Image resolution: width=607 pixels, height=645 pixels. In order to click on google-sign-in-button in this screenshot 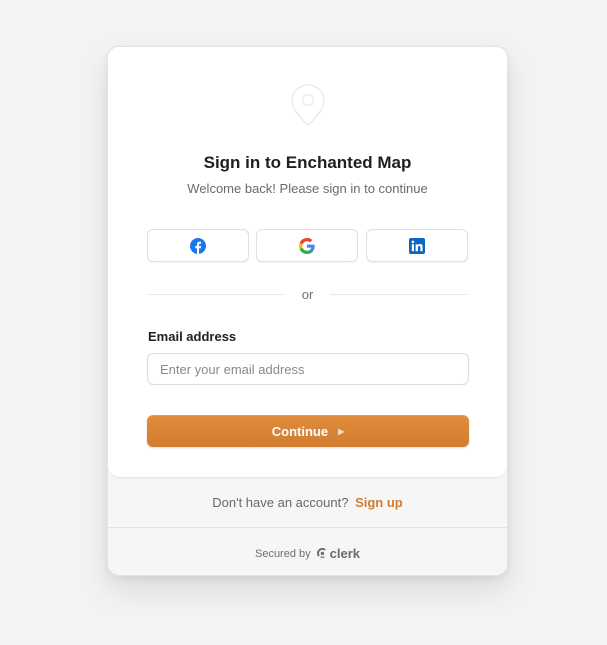, I will do `click(307, 245)`.